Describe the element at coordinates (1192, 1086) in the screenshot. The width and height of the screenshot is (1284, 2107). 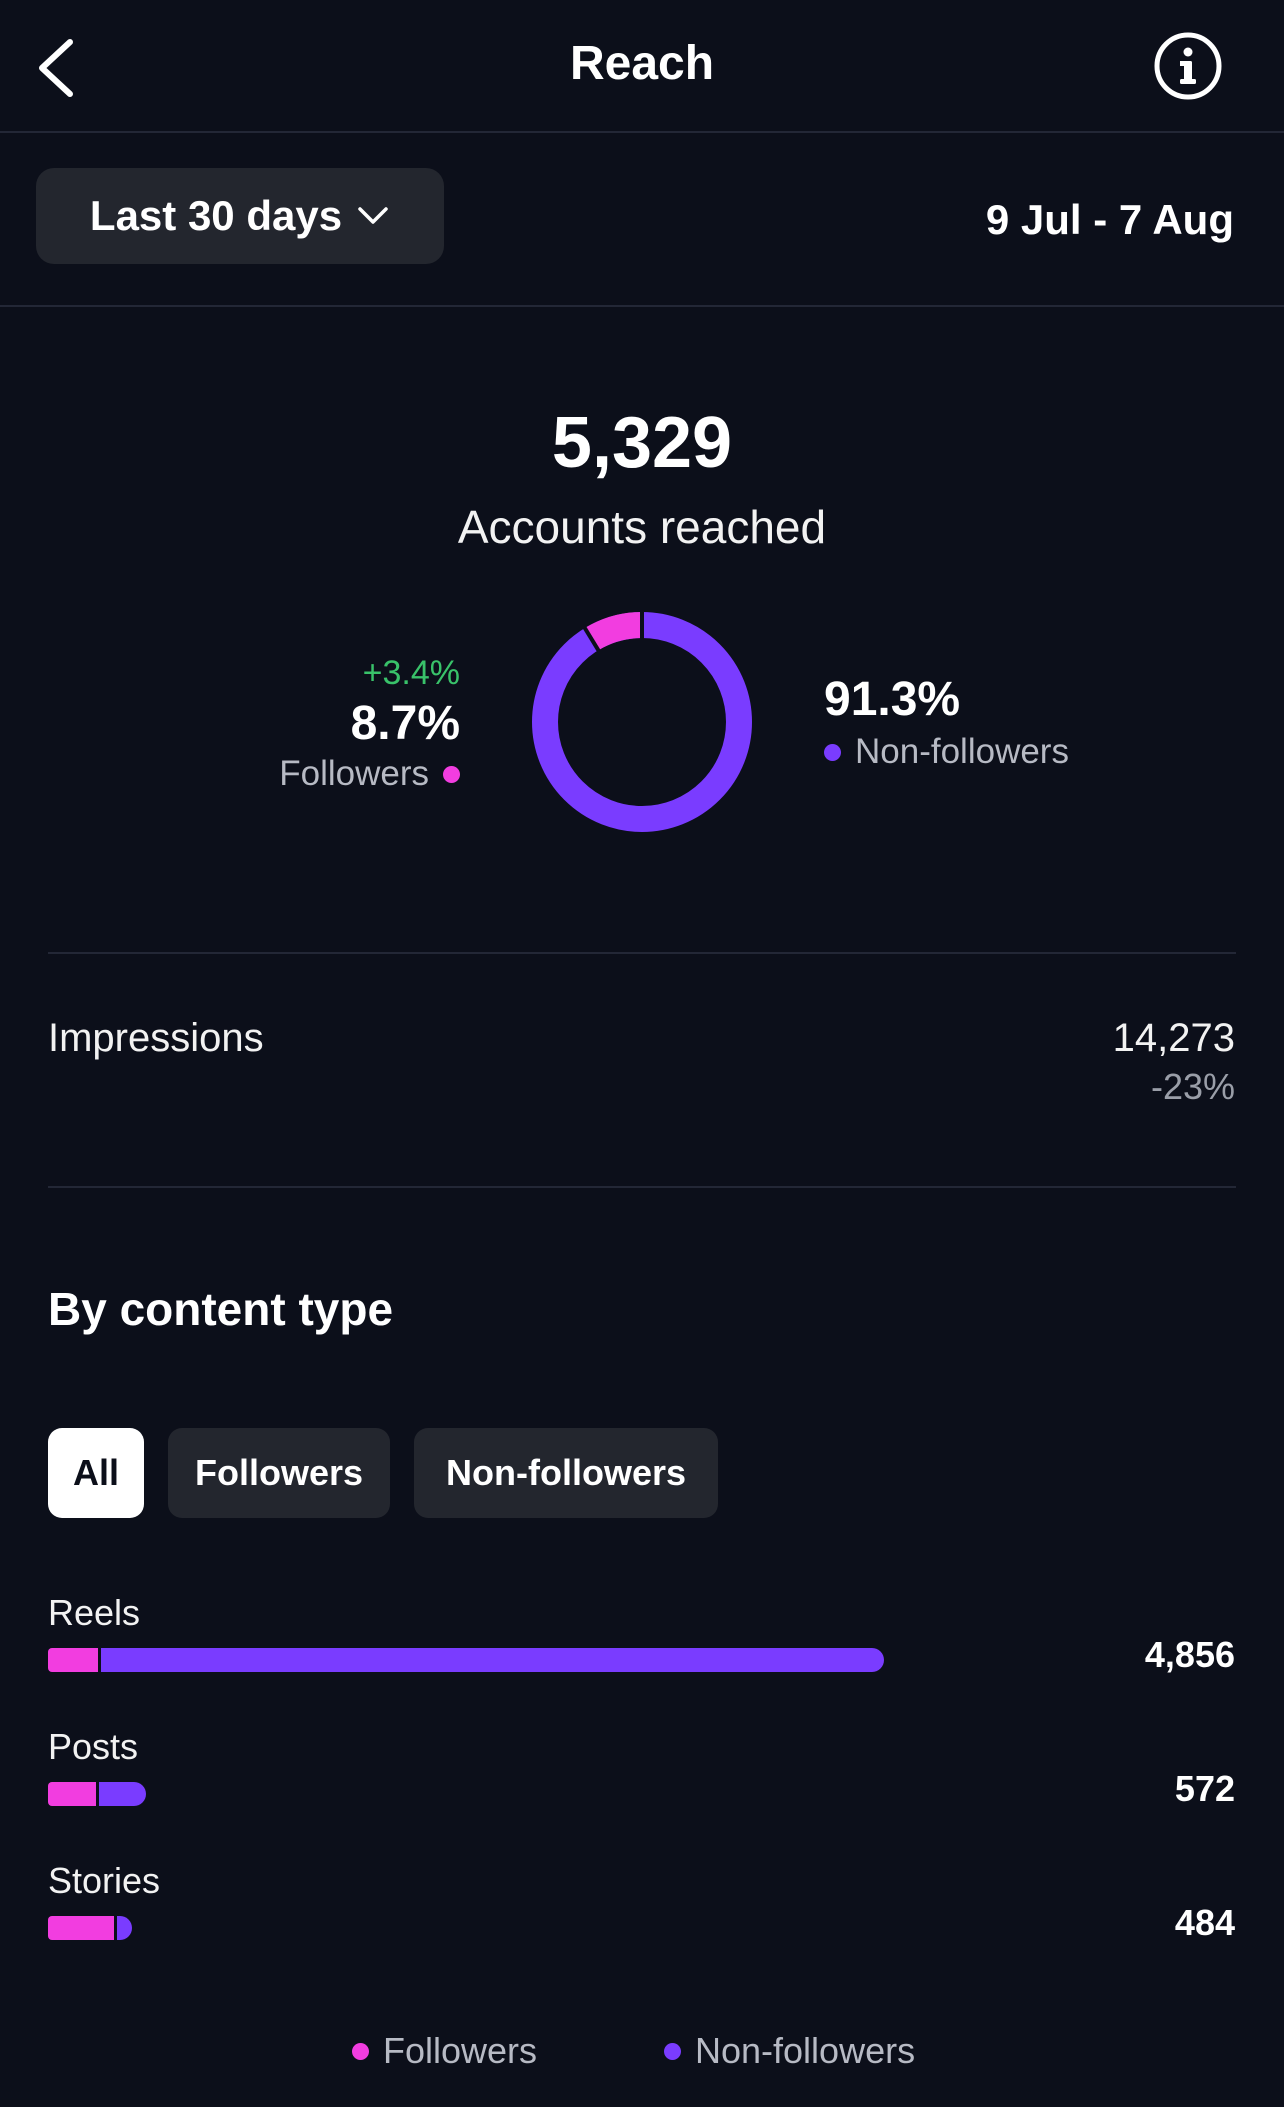
I see `impressions-change: -23%` at that location.